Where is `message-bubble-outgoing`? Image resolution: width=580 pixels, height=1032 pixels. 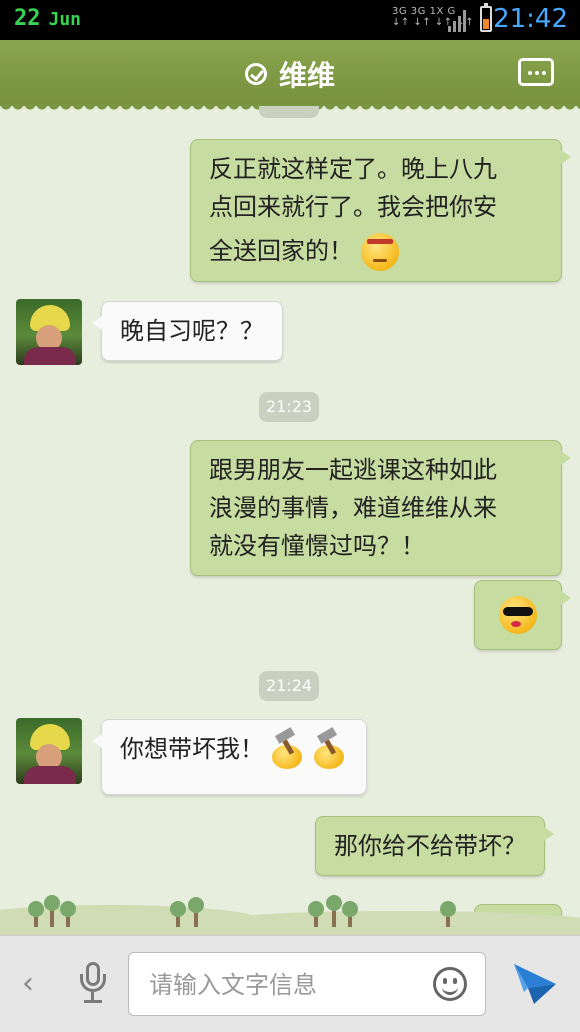
message-bubble-outgoing is located at coordinates (522, 615).